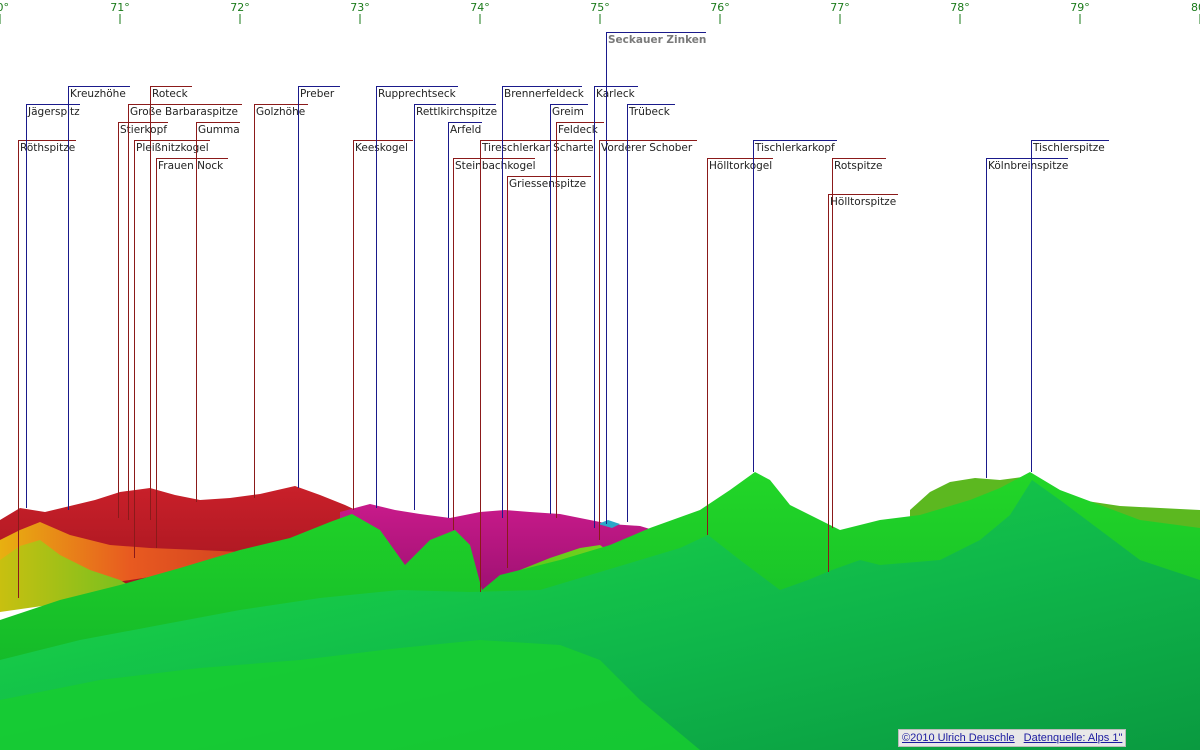 This screenshot has height=750, width=1200. What do you see at coordinates (960, 7) in the screenshot?
I see `degree-label: 78°` at bounding box center [960, 7].